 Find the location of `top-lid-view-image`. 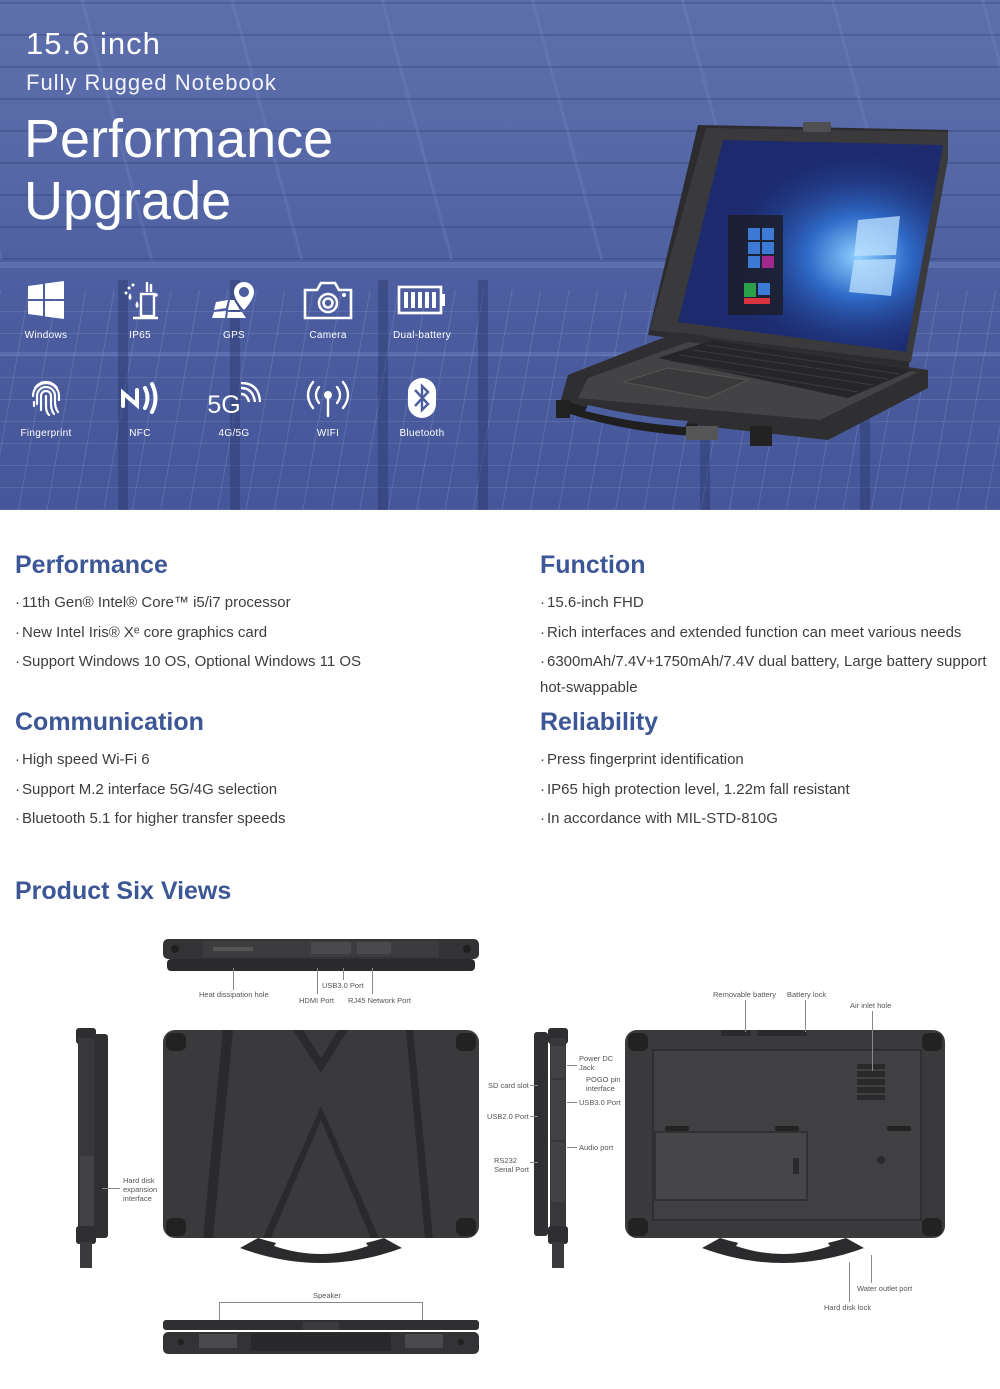

top-lid-view-image is located at coordinates (321, 1150).